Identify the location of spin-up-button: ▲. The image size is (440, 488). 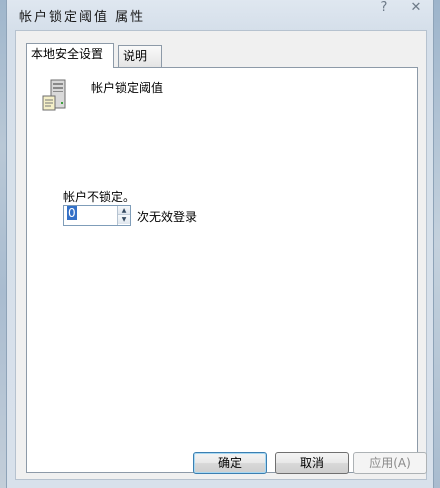
(124, 210).